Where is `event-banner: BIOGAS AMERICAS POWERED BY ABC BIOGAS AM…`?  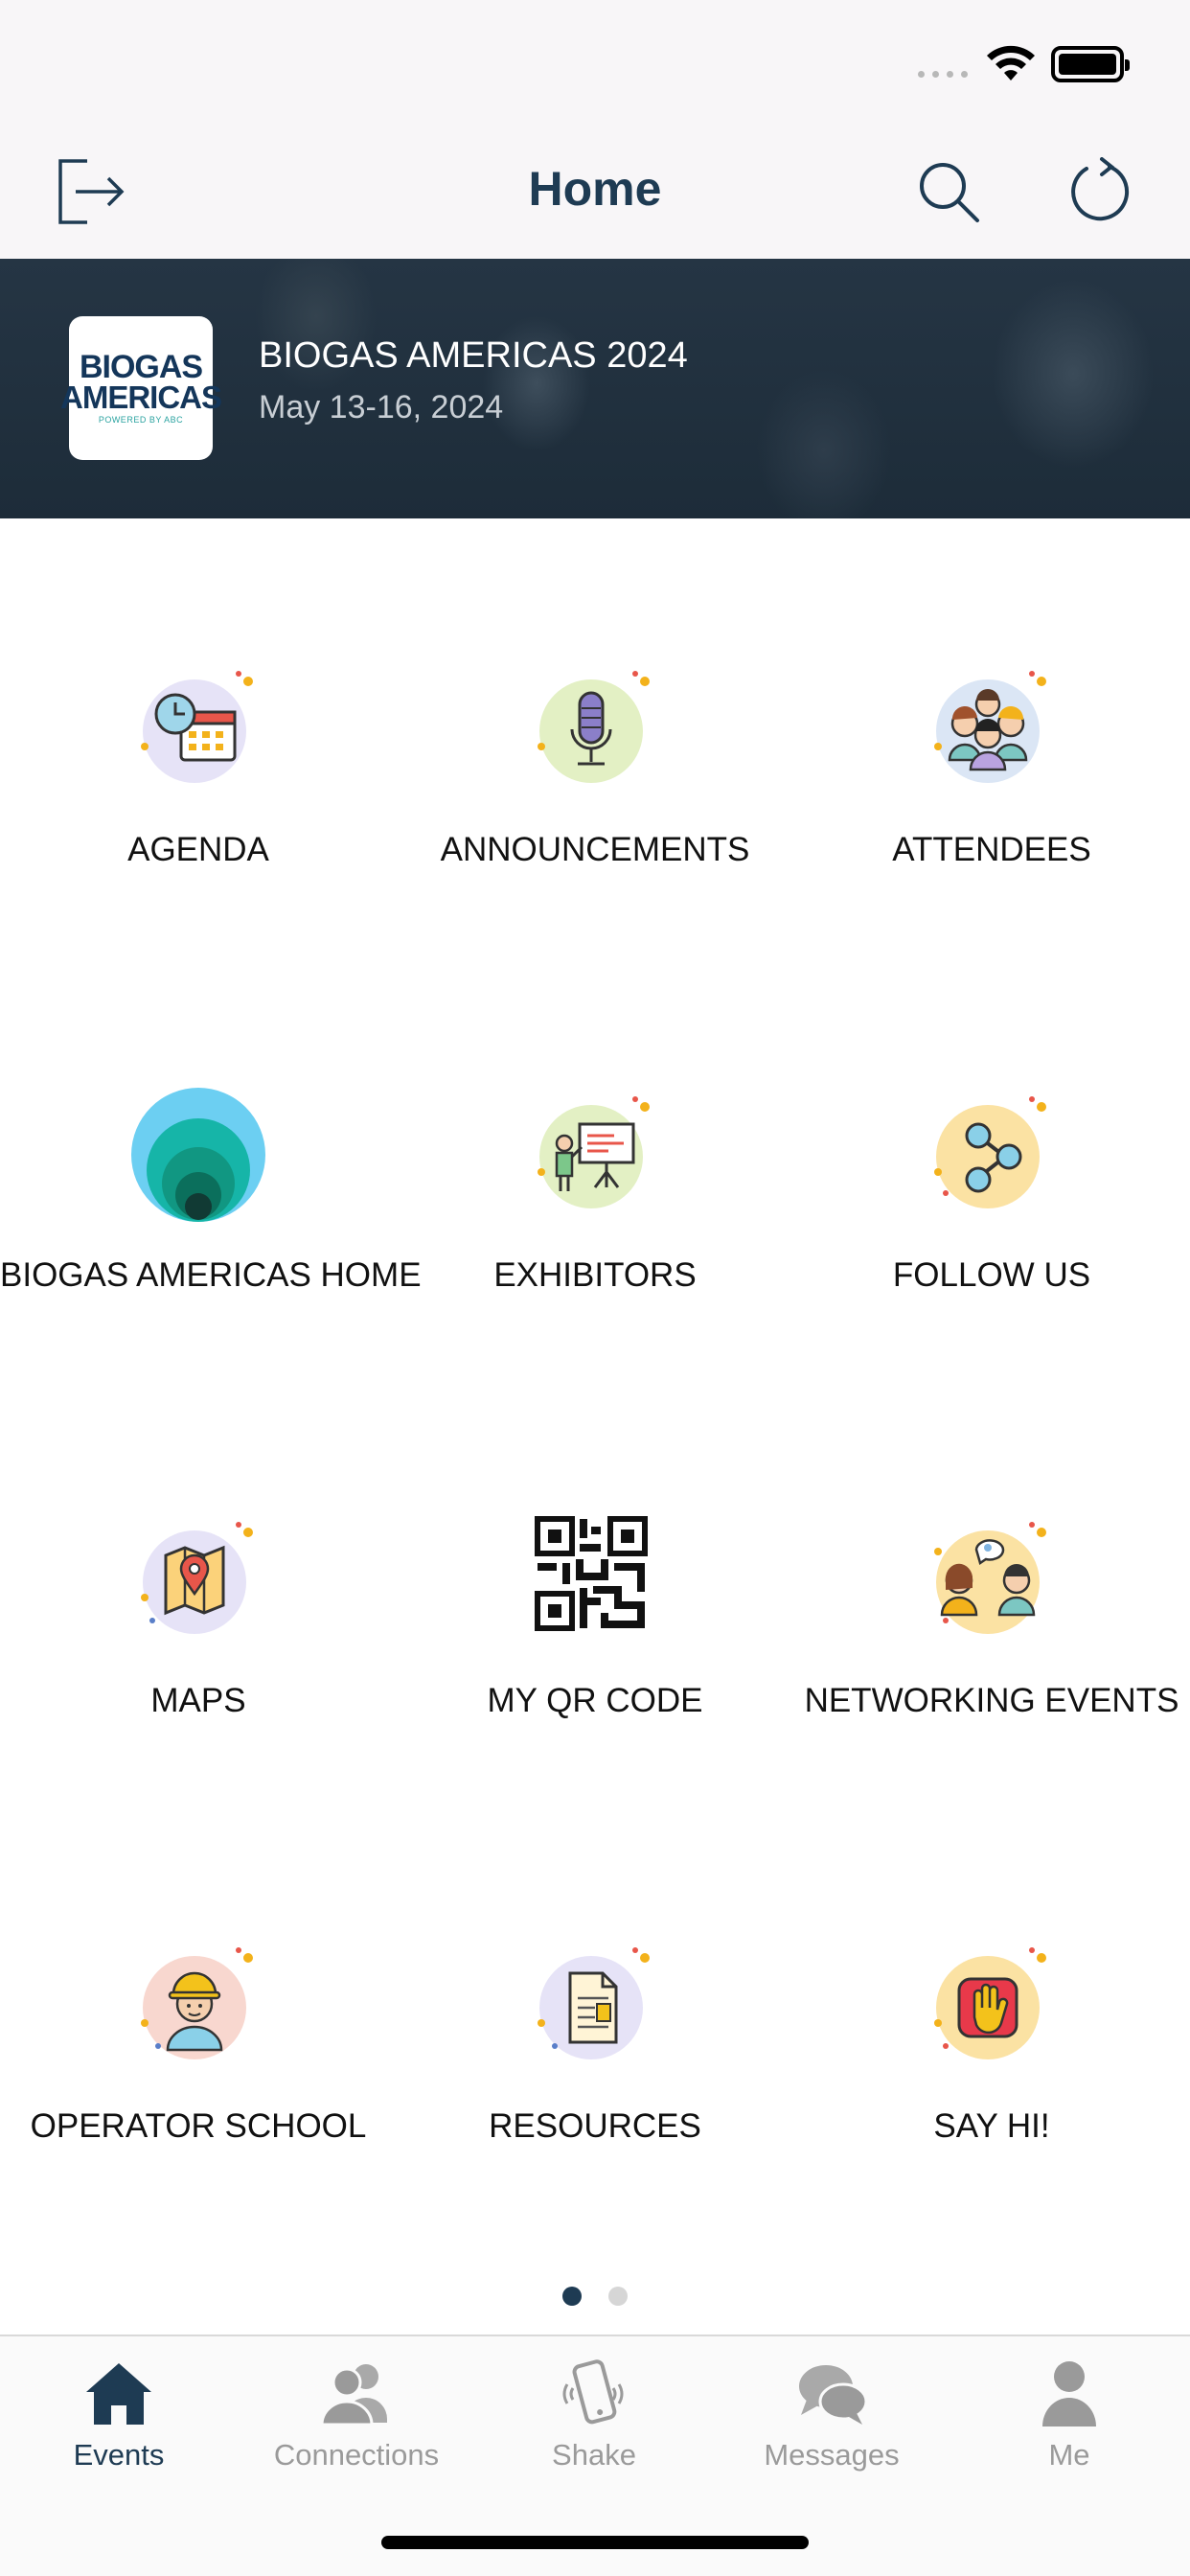 event-banner: BIOGAS AMERICAS POWERED BY ABC BIOGAS AM… is located at coordinates (595, 388).